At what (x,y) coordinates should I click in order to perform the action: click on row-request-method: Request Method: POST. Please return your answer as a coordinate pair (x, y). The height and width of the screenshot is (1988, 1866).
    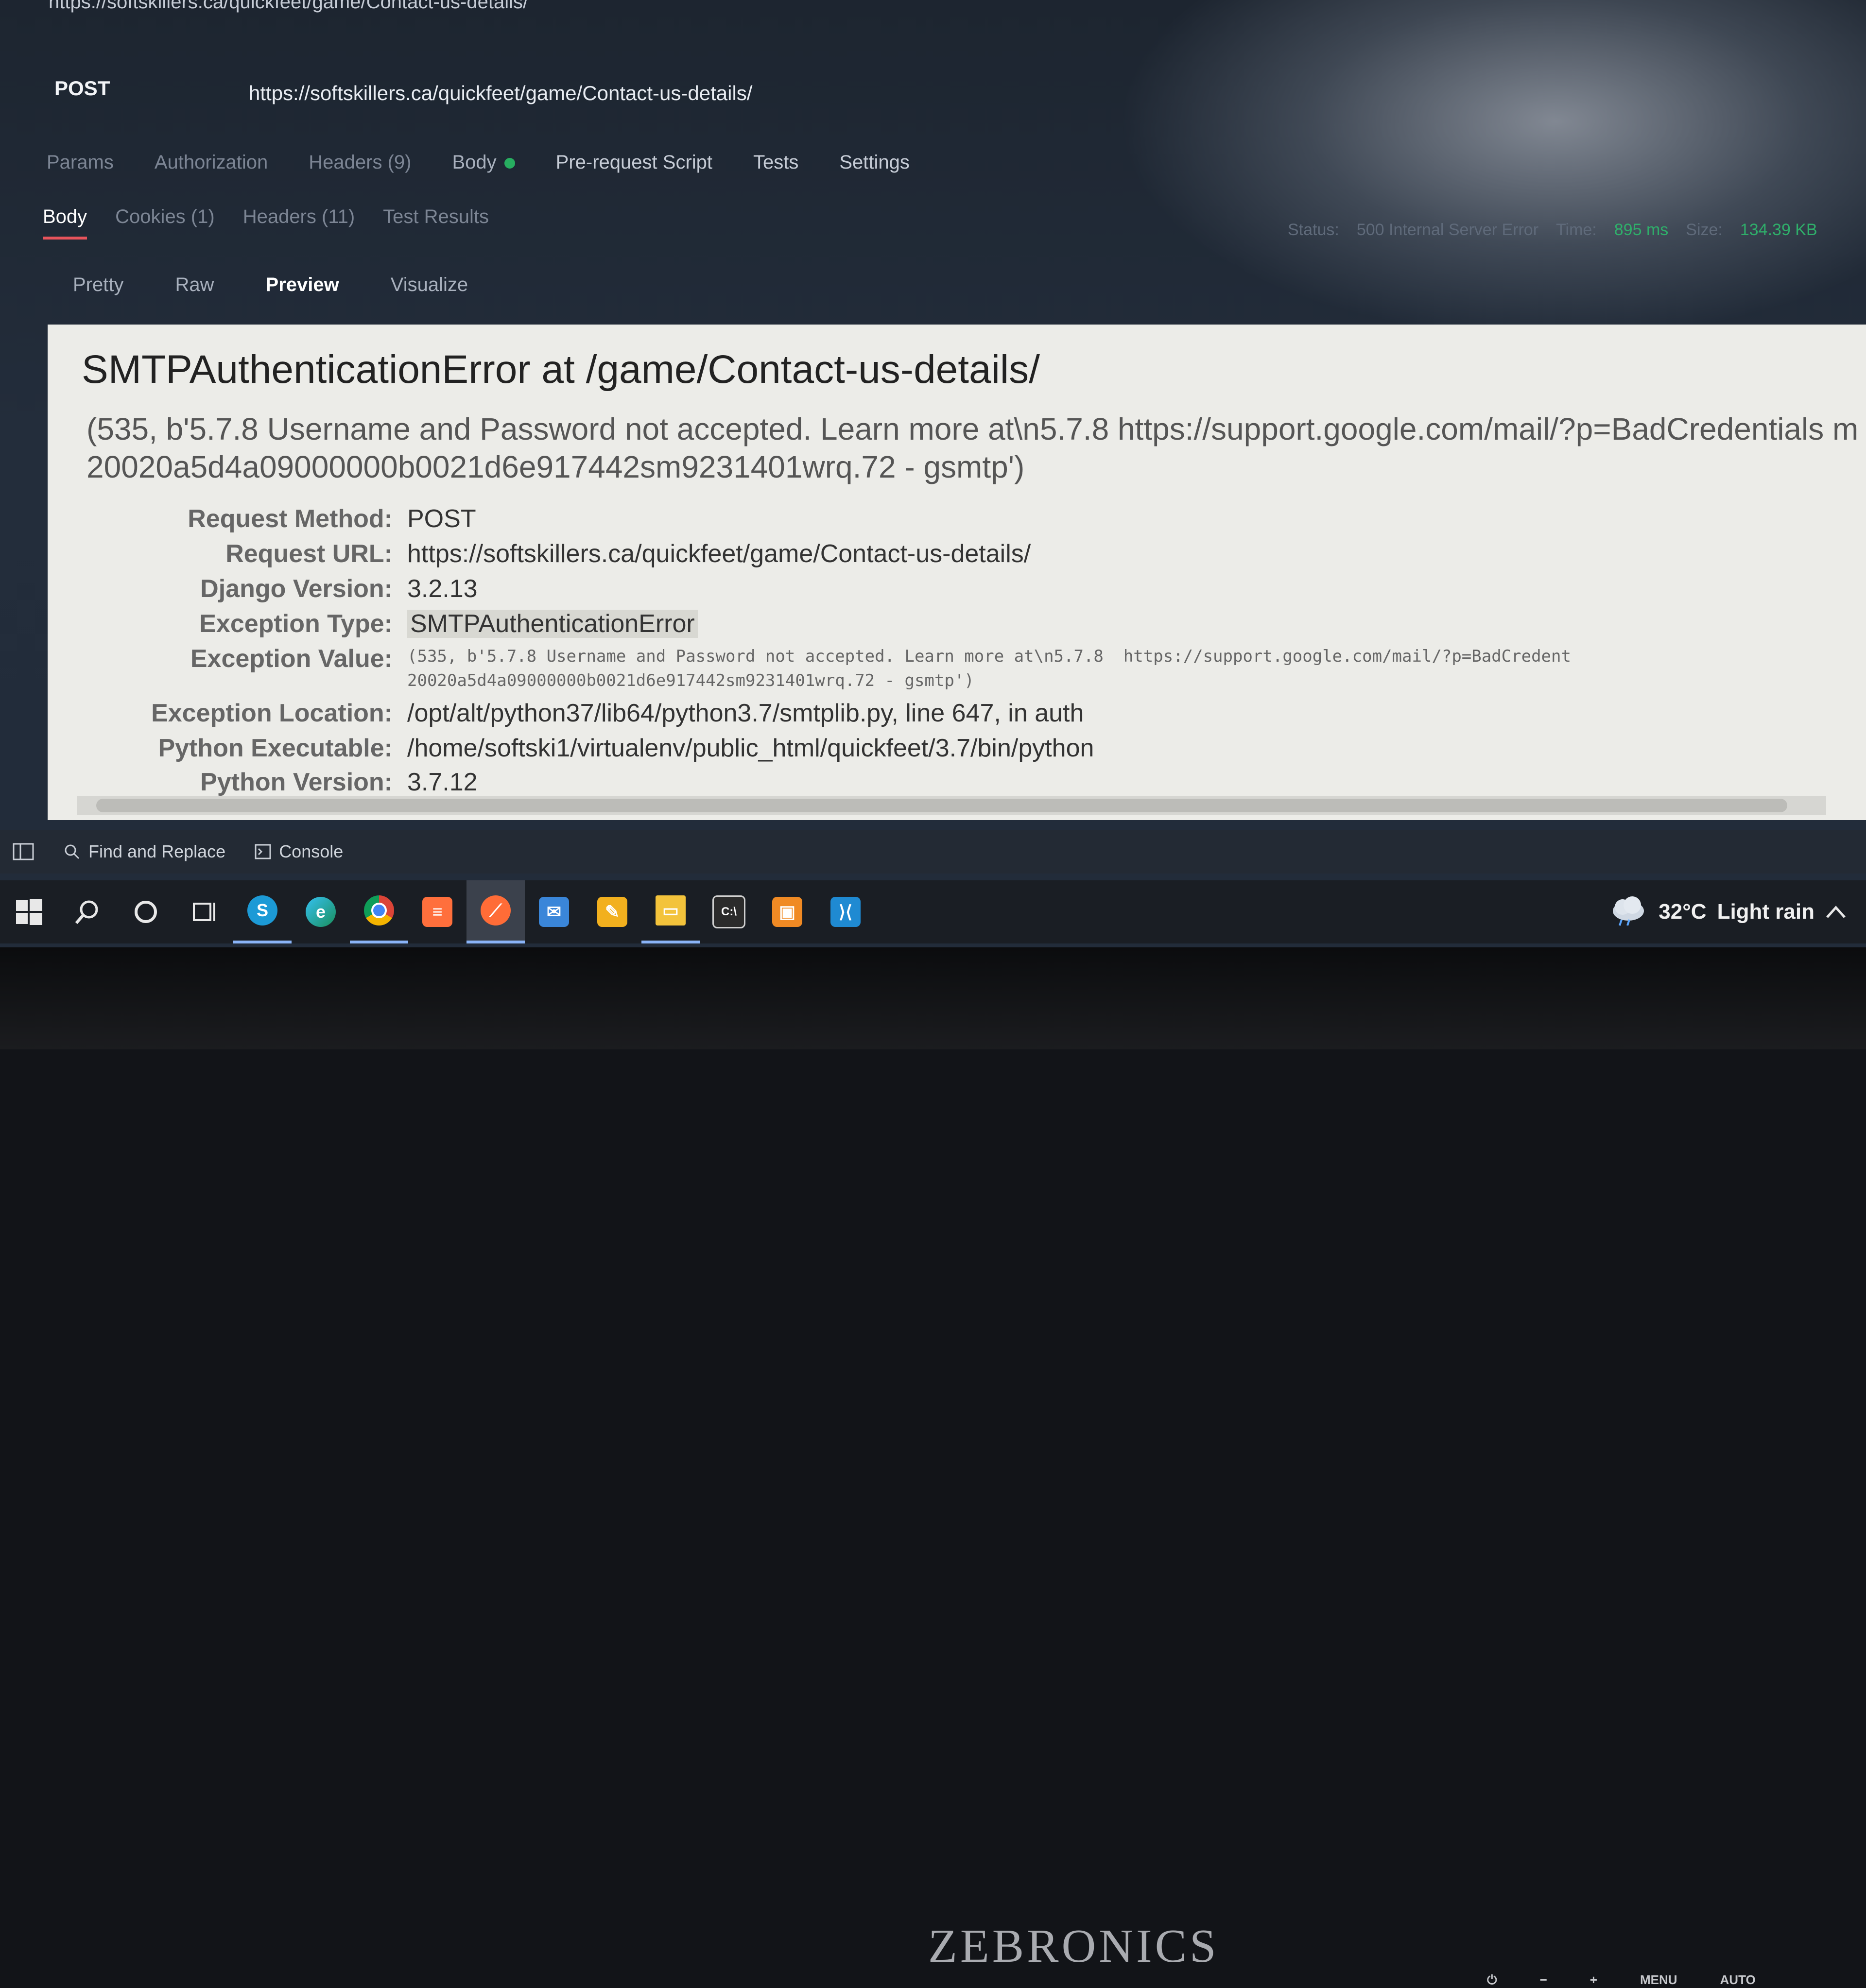
    Looking at the image, I should click on (957, 518).